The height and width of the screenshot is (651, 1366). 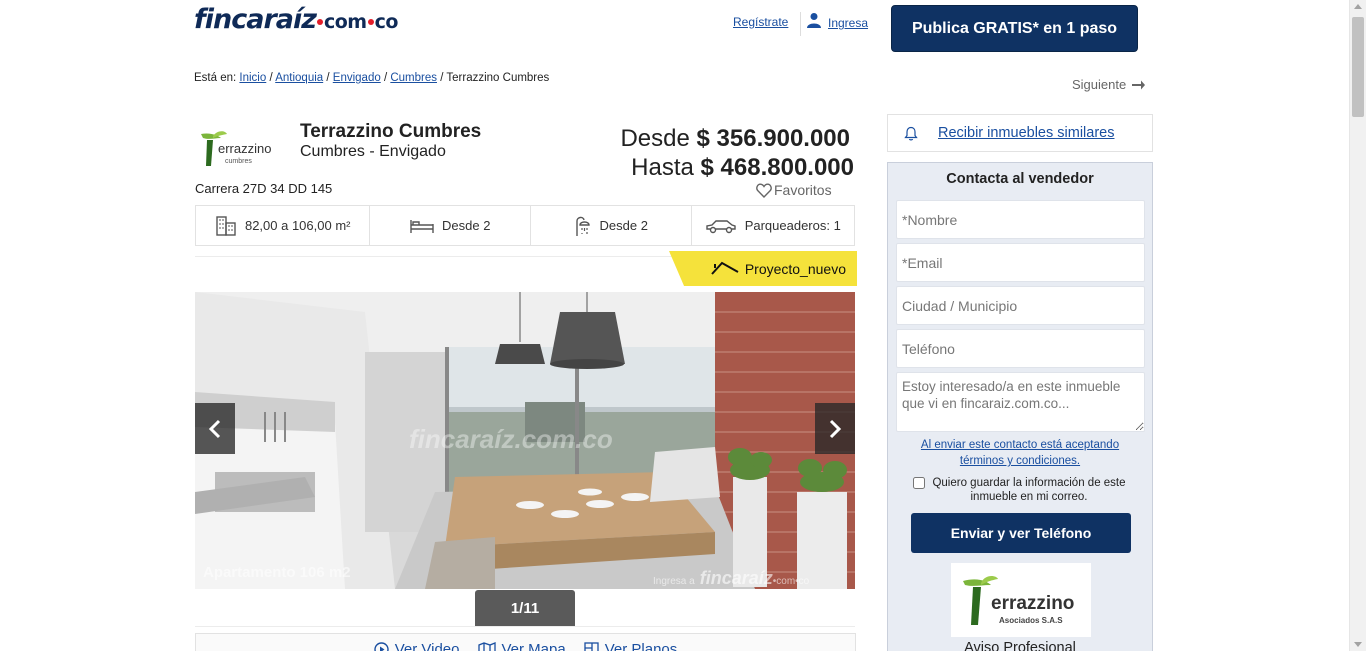 I want to click on media-links-bar: Ver Video Ver Mapa Ver Planos, so click(x=525, y=642).